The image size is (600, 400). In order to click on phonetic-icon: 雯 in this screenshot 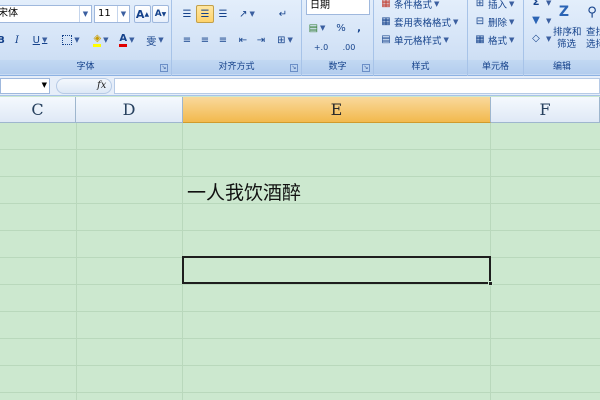, I will do `click(151, 42)`.